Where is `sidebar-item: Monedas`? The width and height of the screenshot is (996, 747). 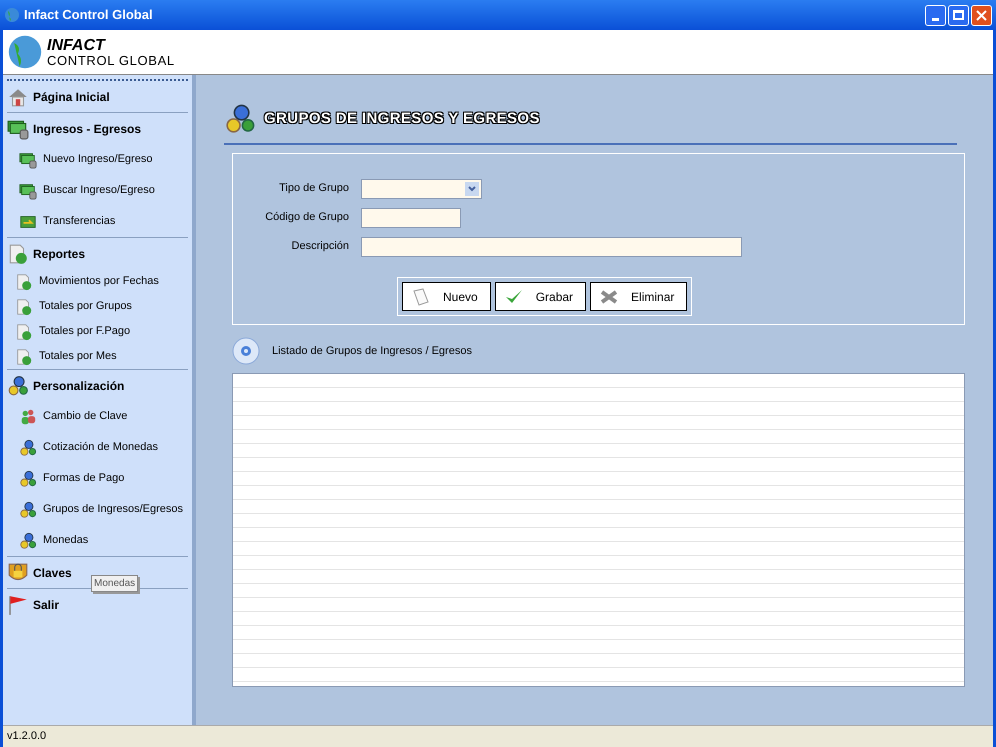 sidebar-item: Monedas is located at coordinates (97, 540).